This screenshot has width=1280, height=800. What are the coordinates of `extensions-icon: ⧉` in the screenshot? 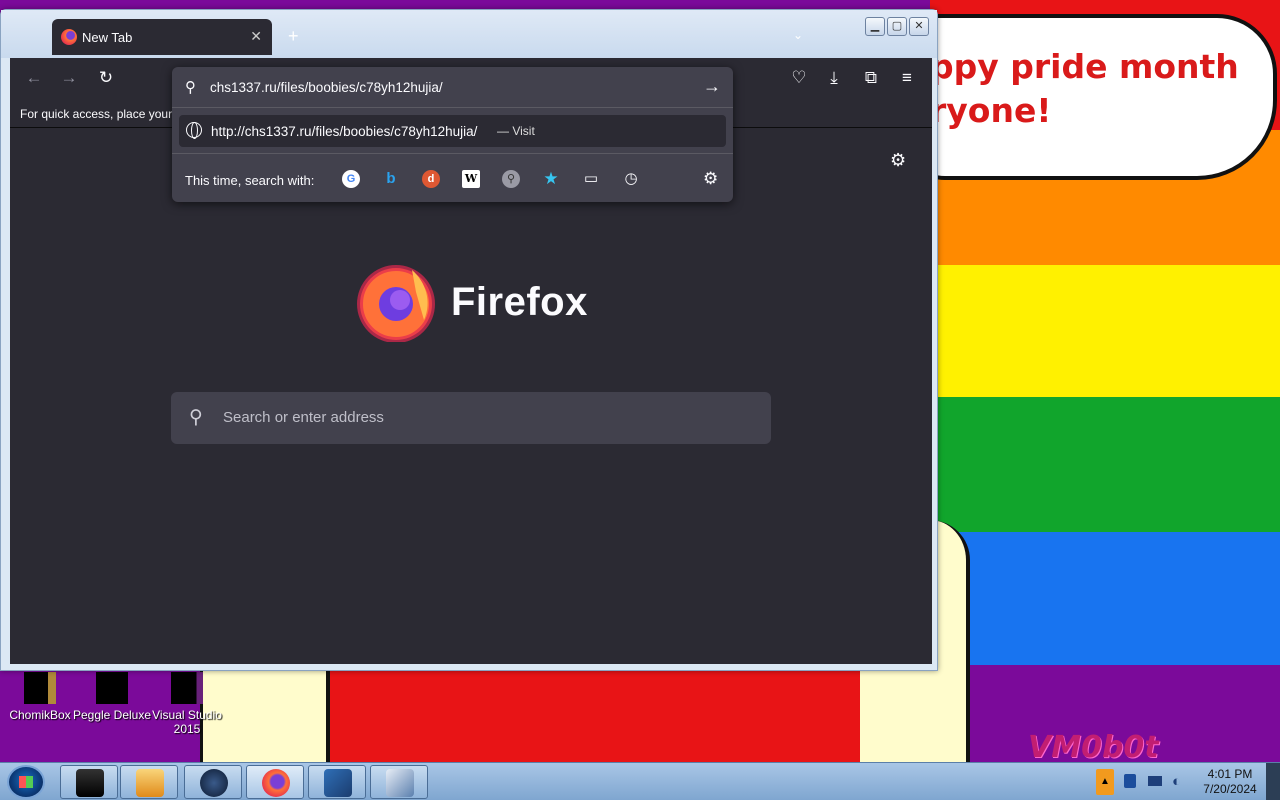 It's located at (871, 78).